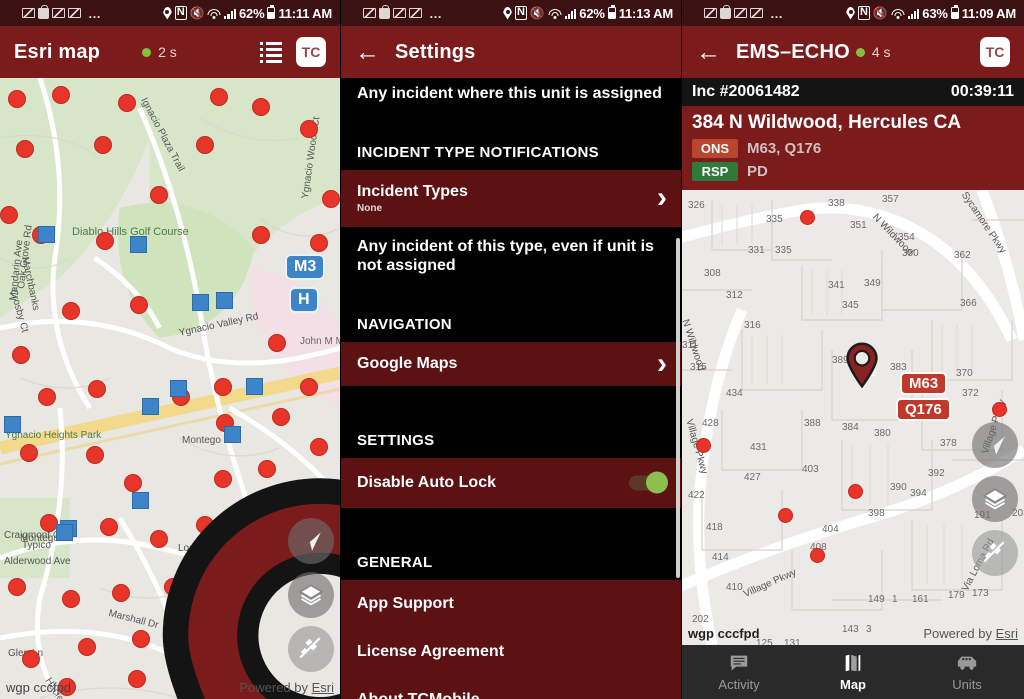  What do you see at coordinates (757, 171) in the screenshot?
I see `responding-units: PD` at bounding box center [757, 171].